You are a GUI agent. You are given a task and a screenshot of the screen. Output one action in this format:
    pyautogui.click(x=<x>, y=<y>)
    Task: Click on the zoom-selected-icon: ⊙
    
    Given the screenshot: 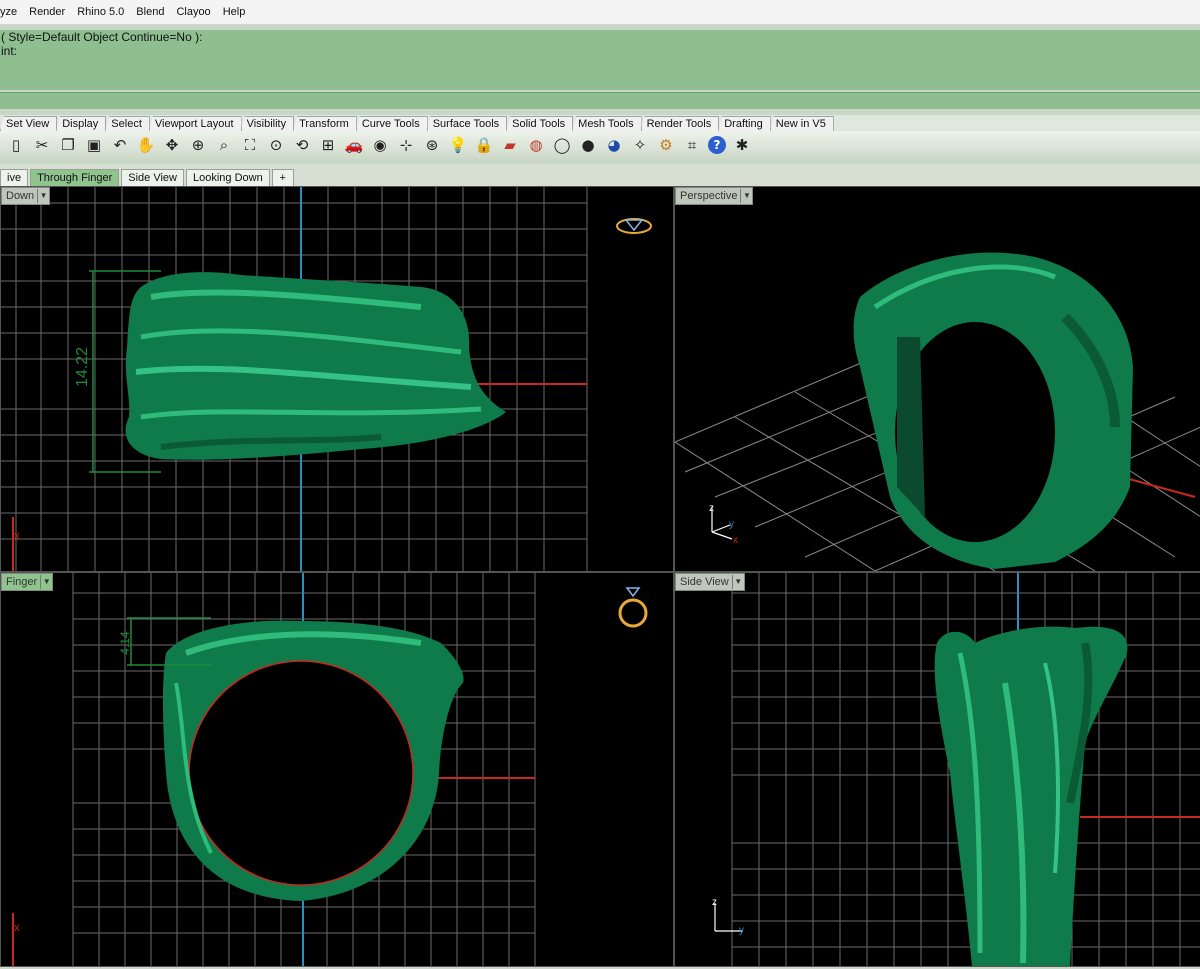 What is the action you would take?
    pyautogui.click(x=276, y=145)
    